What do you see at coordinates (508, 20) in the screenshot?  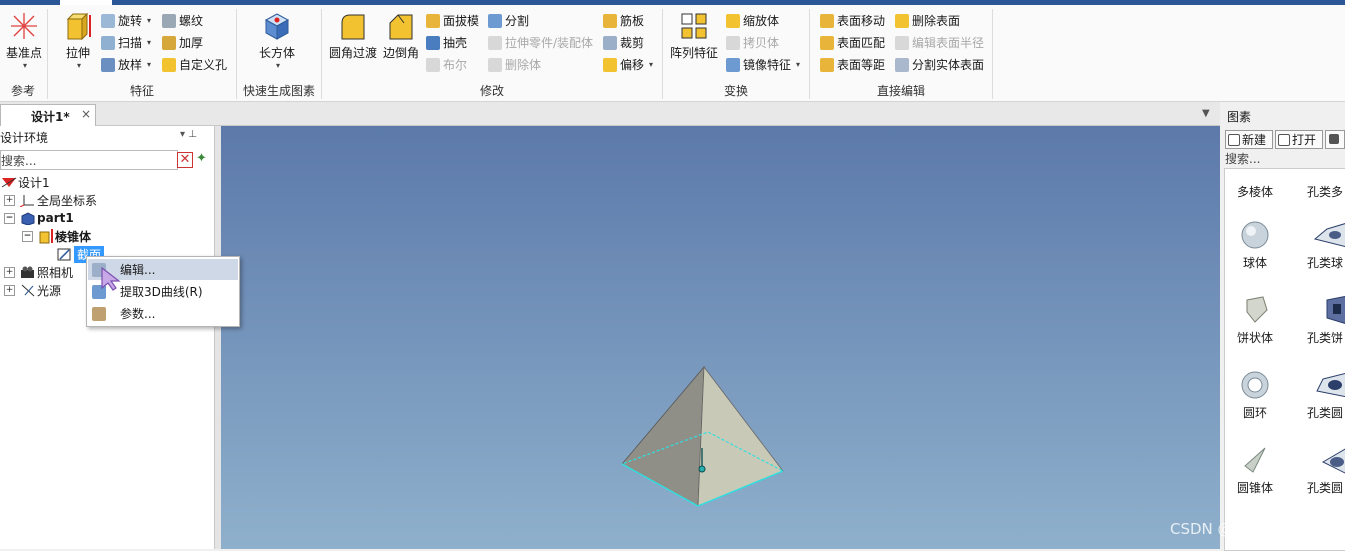 I see `split-button: 分割` at bounding box center [508, 20].